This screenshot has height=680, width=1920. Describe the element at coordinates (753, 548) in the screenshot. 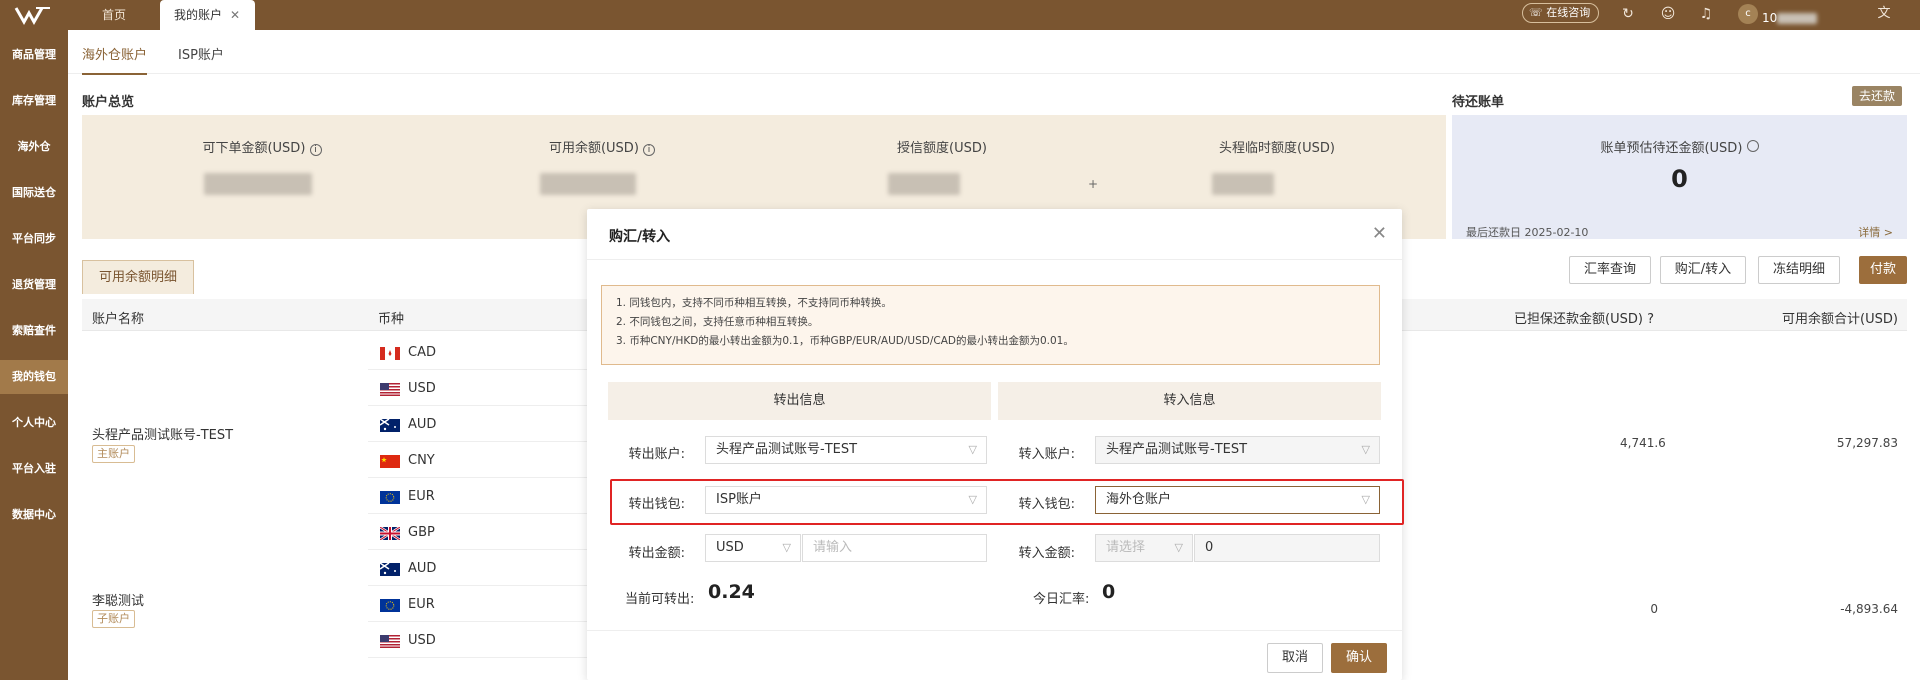

I see `out-currency-select: USD ▽` at that location.